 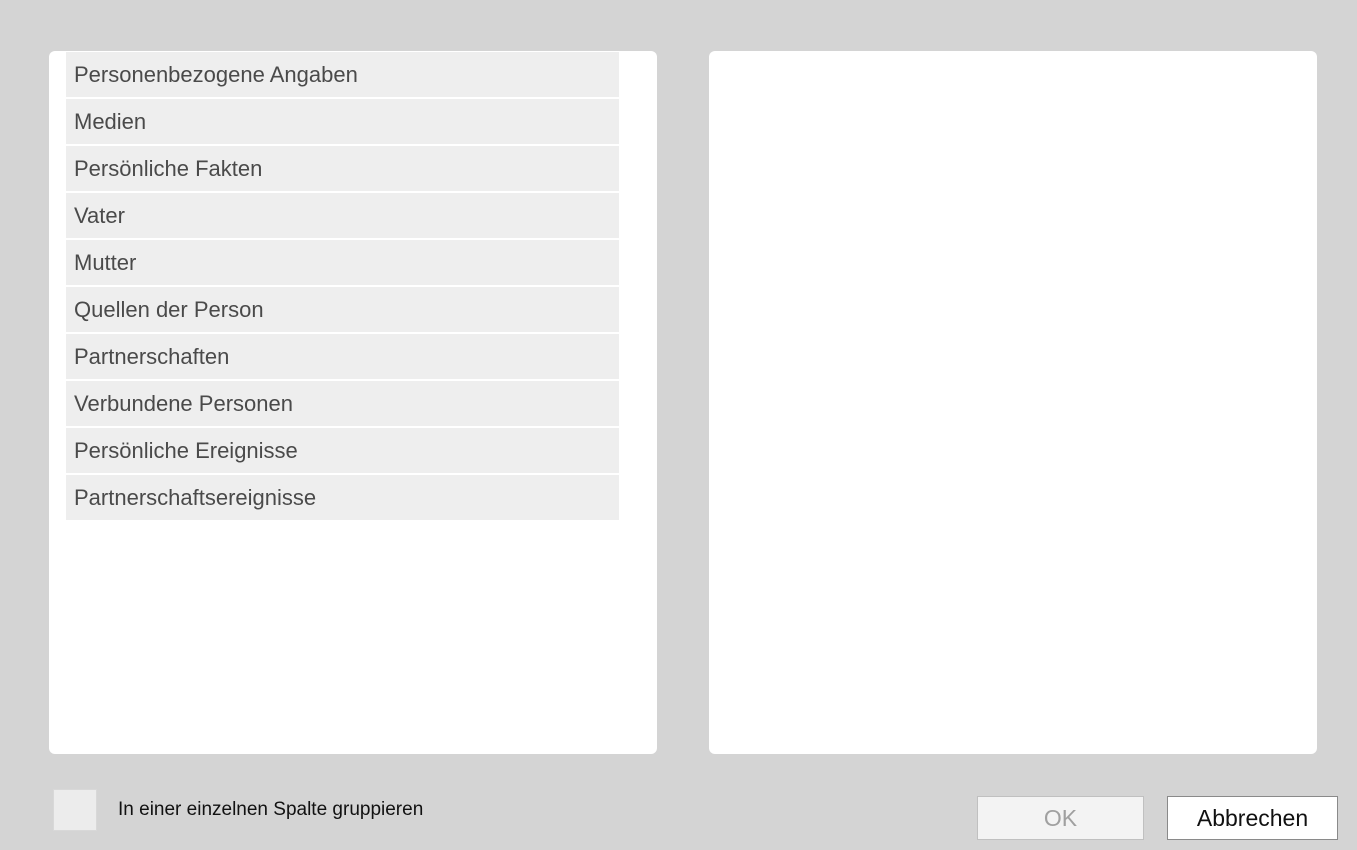 I want to click on group-single-column-label: In einer einzelnen Spalte gruppieren, so click(x=271, y=809).